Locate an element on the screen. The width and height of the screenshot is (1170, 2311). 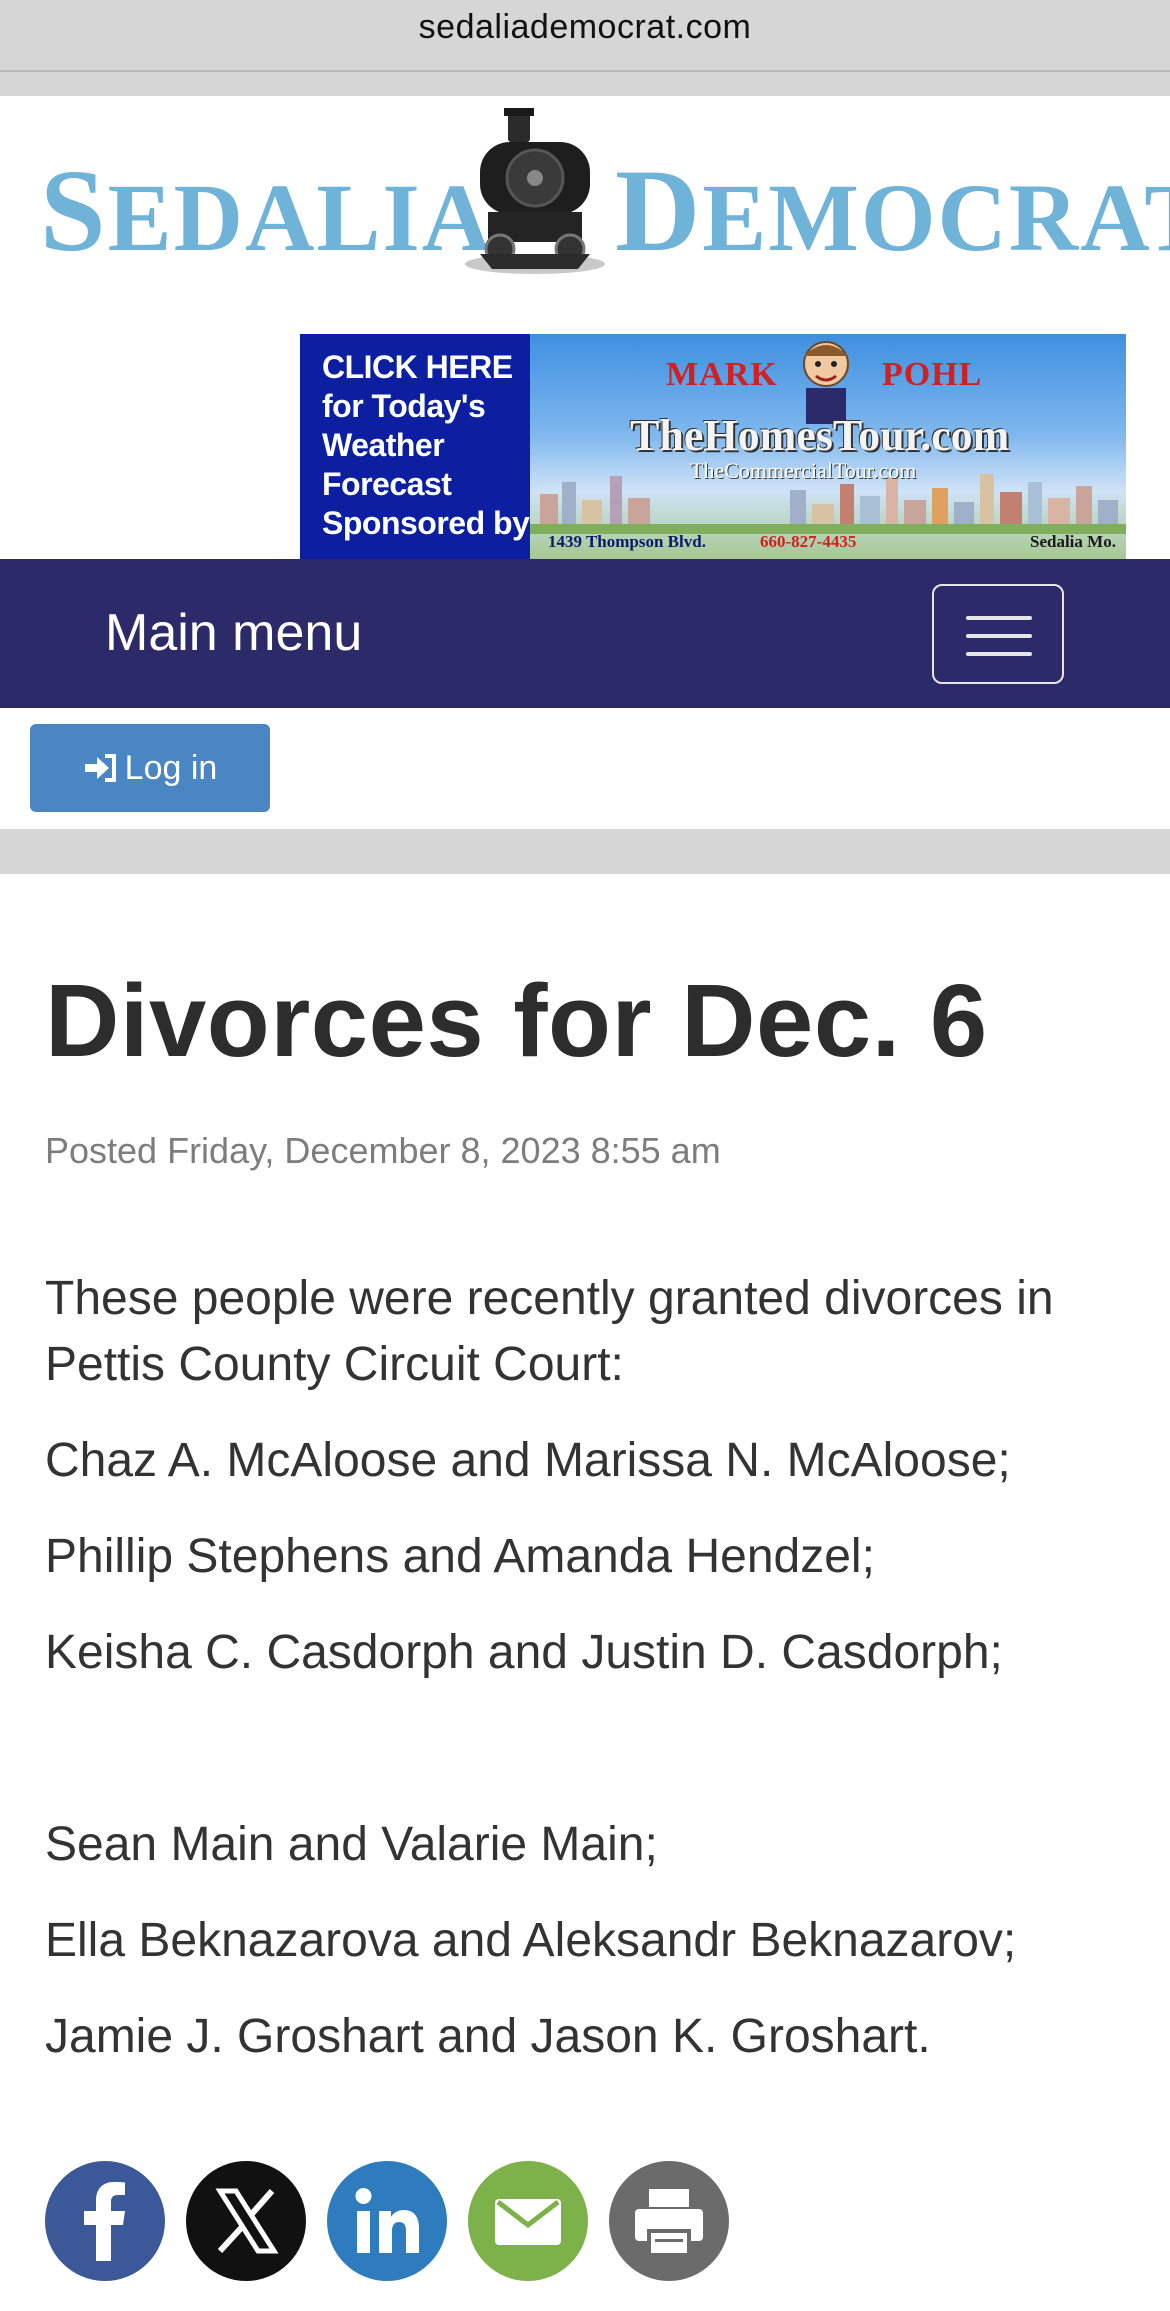
ad-line: CLICK HERE is located at coordinates (417, 367).